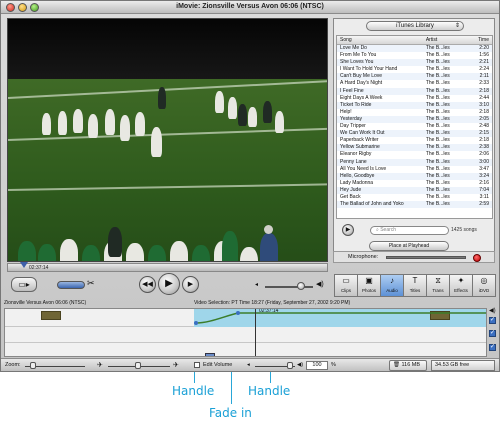  What do you see at coordinates (484, 285) in the screenshot?
I see `pane-button-idvd: ◎ iDVD` at bounding box center [484, 285].